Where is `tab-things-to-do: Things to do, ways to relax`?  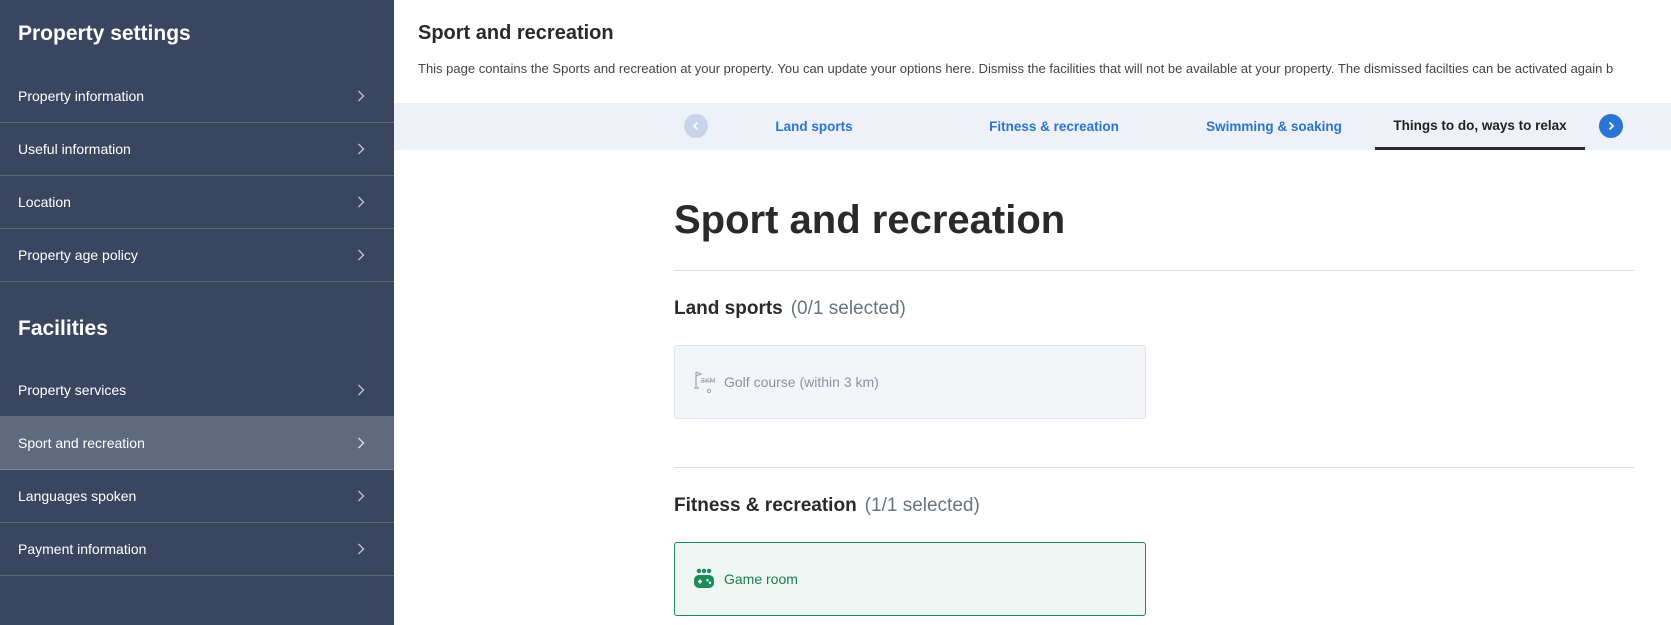
tab-things-to-do: Things to do, ways to relax is located at coordinates (1480, 126).